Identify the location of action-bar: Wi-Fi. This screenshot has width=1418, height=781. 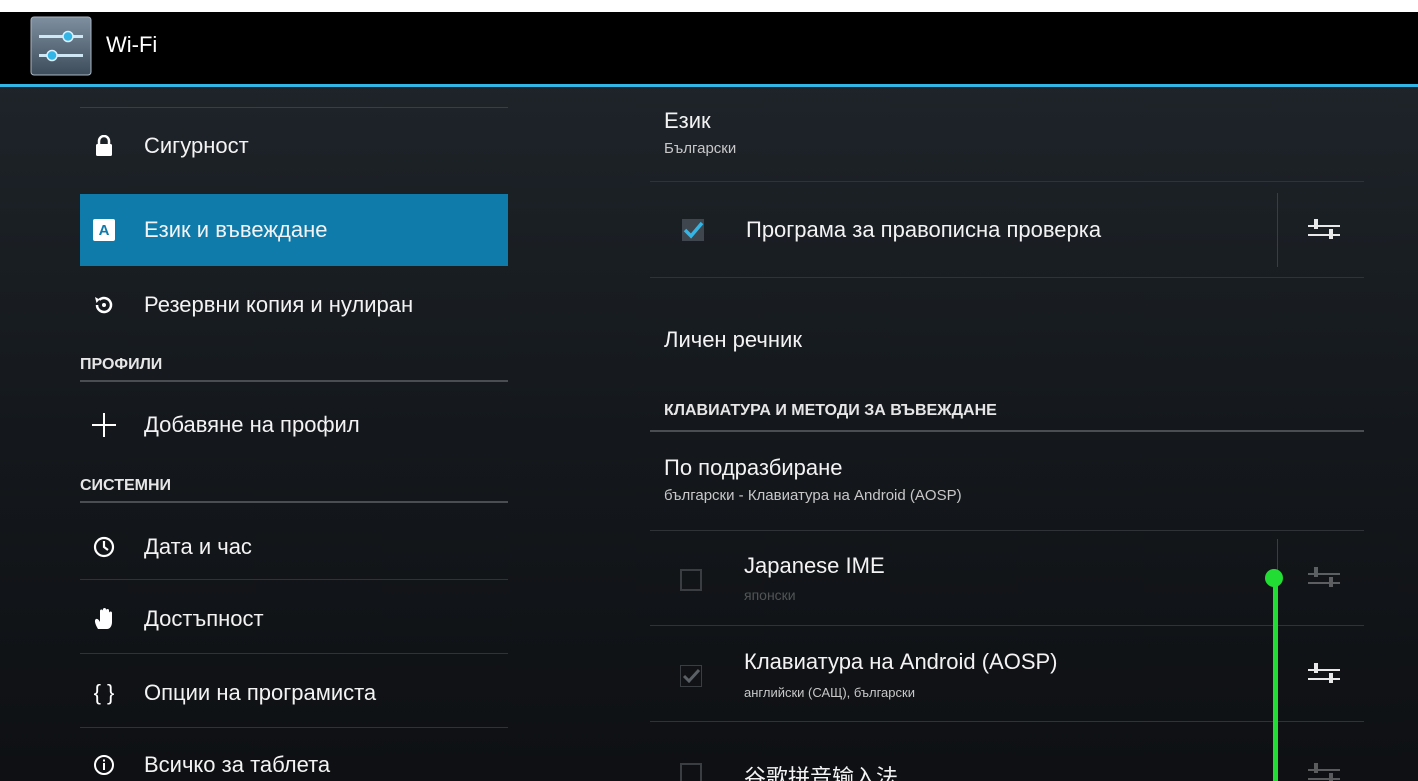
(709, 49).